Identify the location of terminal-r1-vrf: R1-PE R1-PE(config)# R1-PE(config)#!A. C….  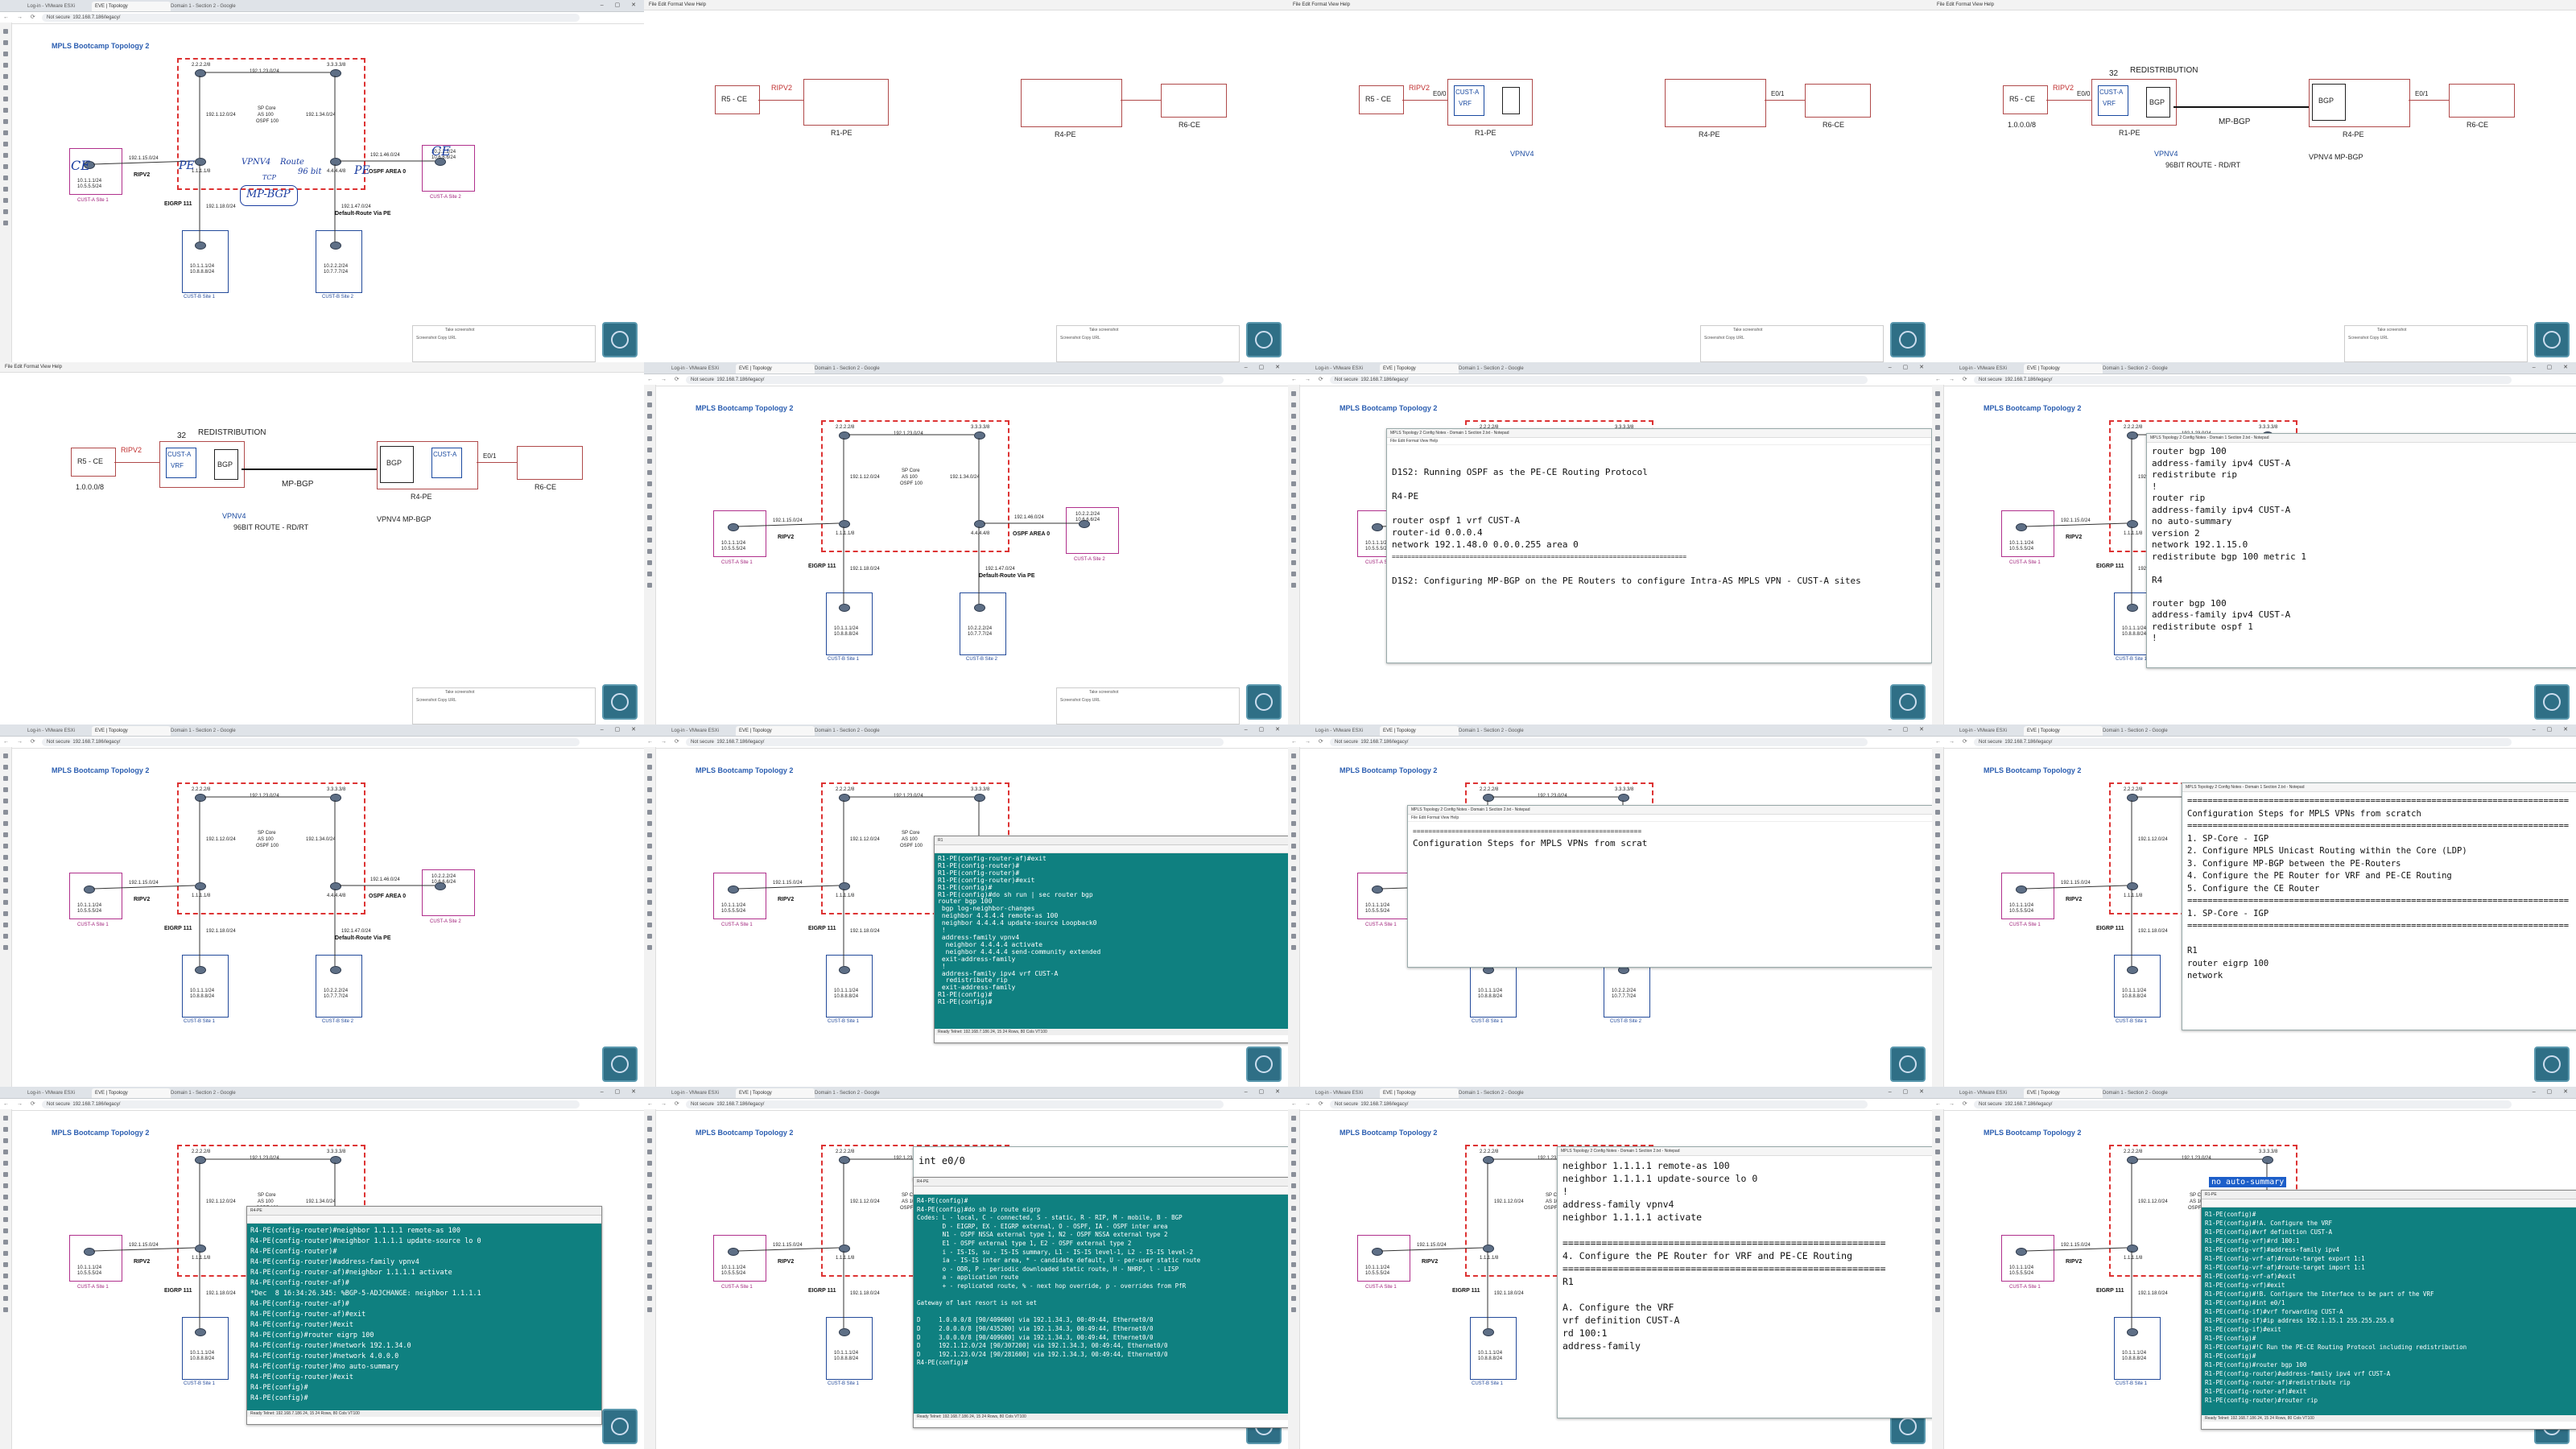
(2388, 1310).